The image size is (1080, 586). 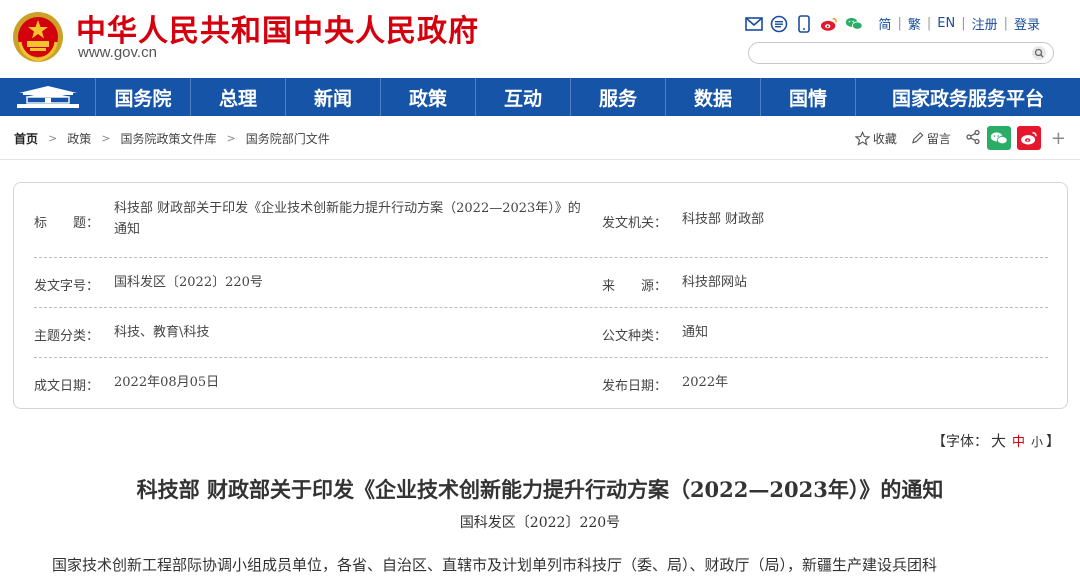 I want to click on font-size-selector: 【字体：大中小】, so click(x=996, y=440).